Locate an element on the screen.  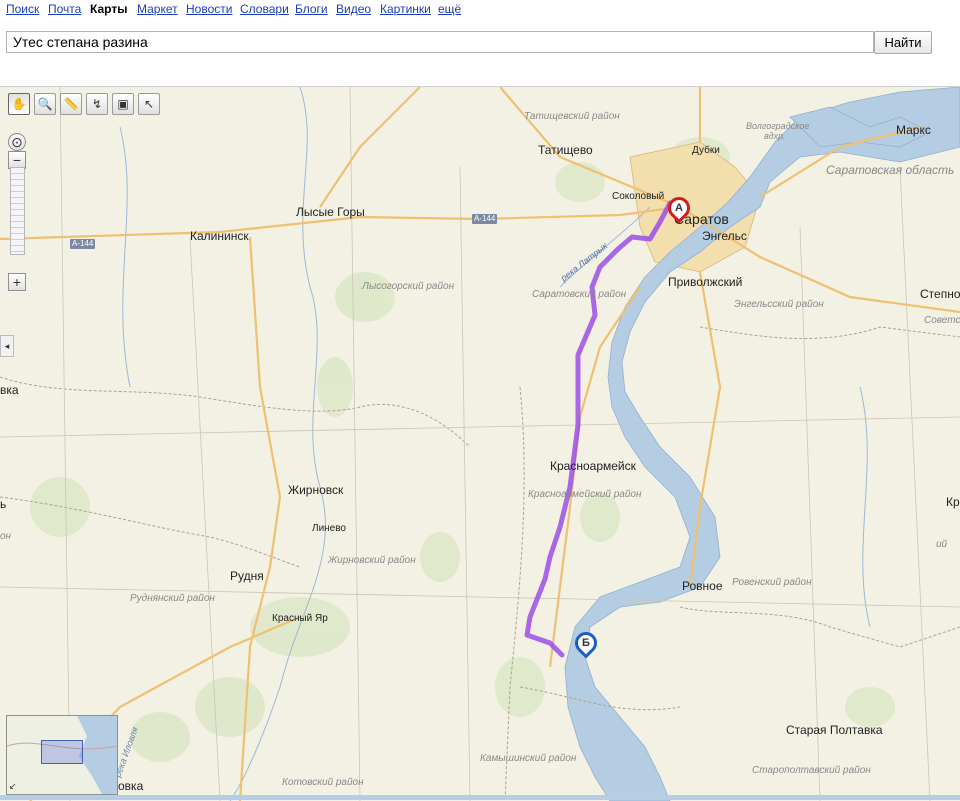
region-label: вдхр. is located at coordinates (775, 136).